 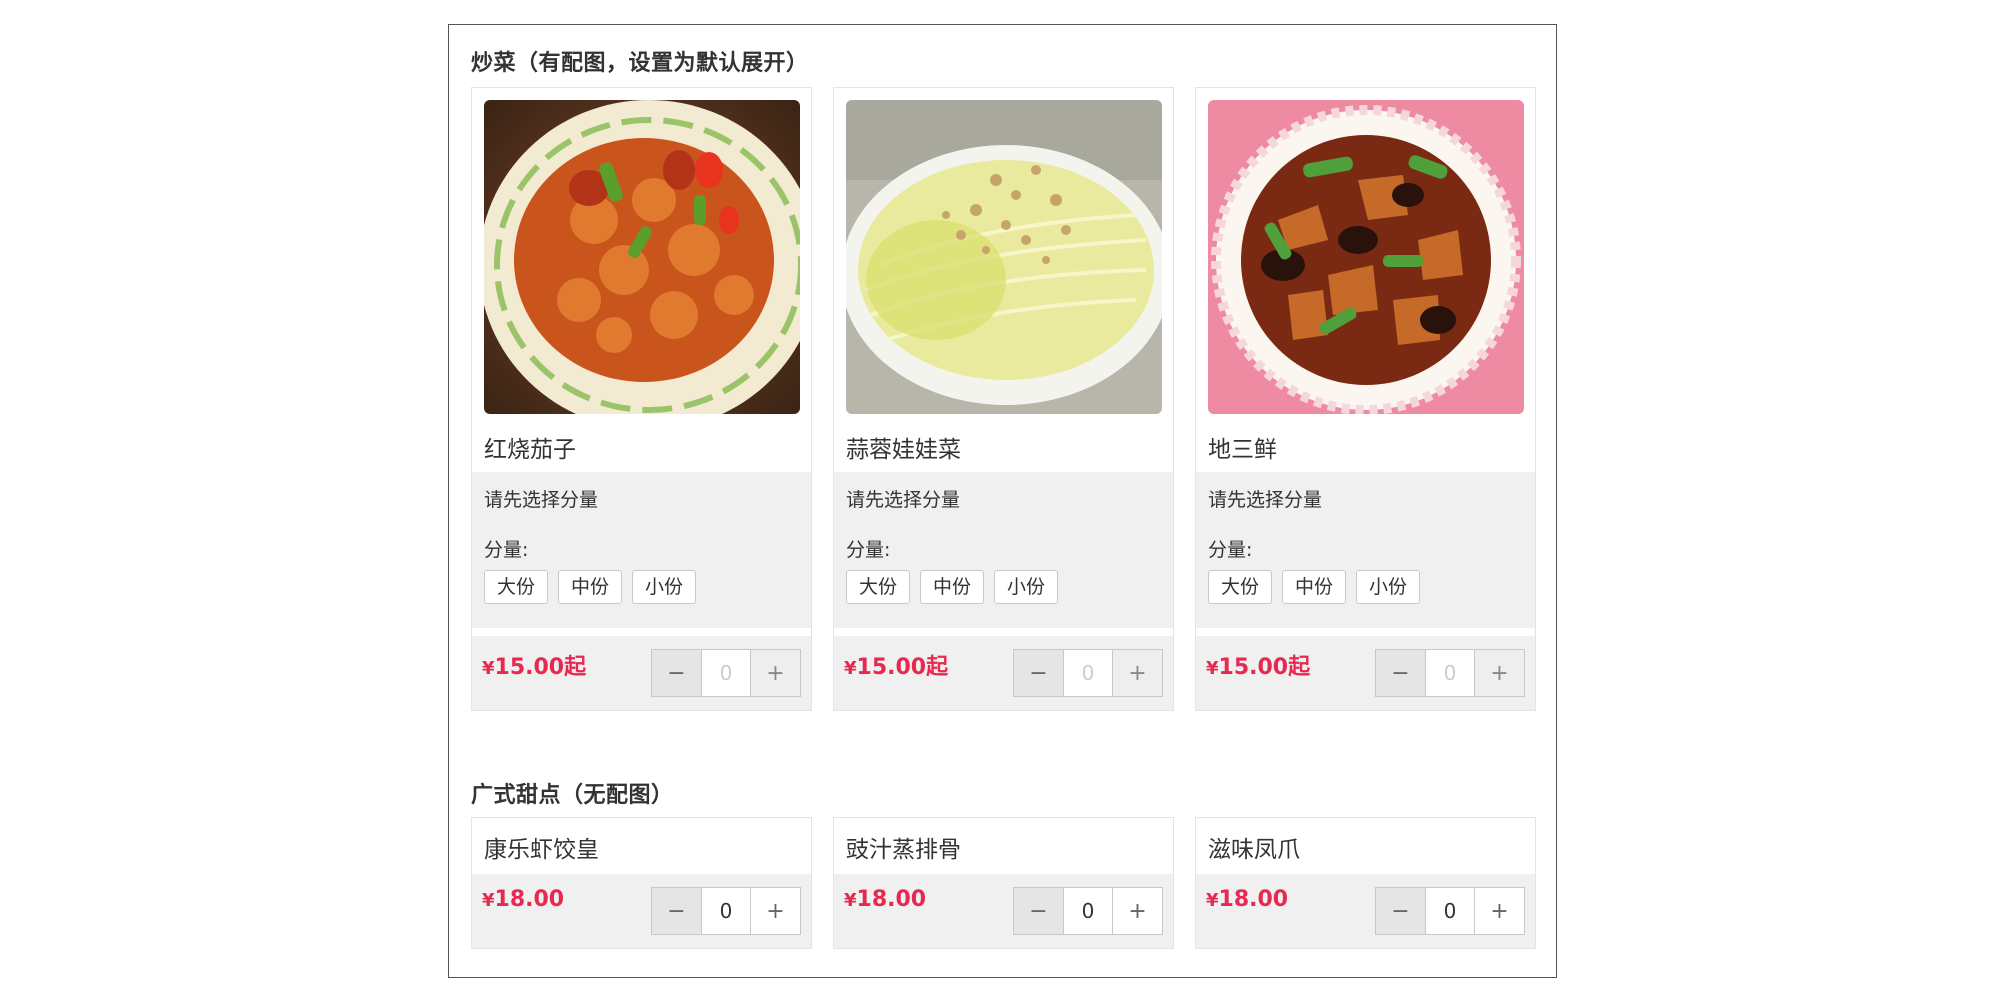 I want to click on dish-card: 豉汁蒸排骨 ¥18.00 − 0 +, so click(x=1003, y=883).